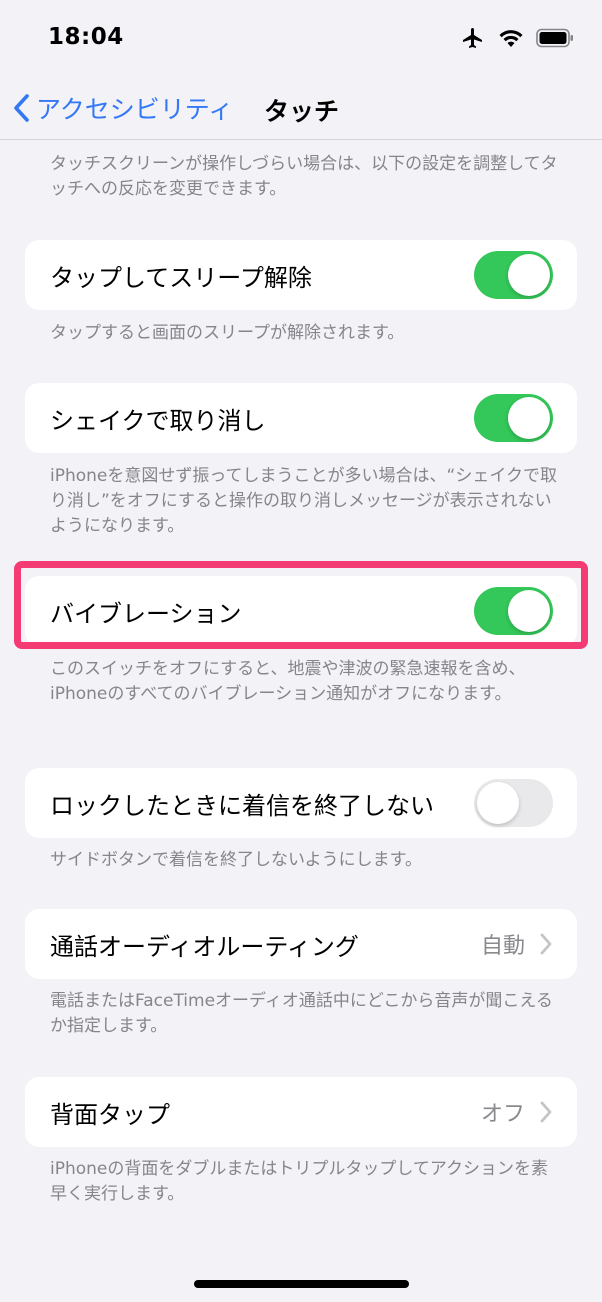 This screenshot has height=1302, width=602. What do you see at coordinates (158, 420) in the screenshot?
I see `shake-to-undo-label: シェイクで取り消し` at bounding box center [158, 420].